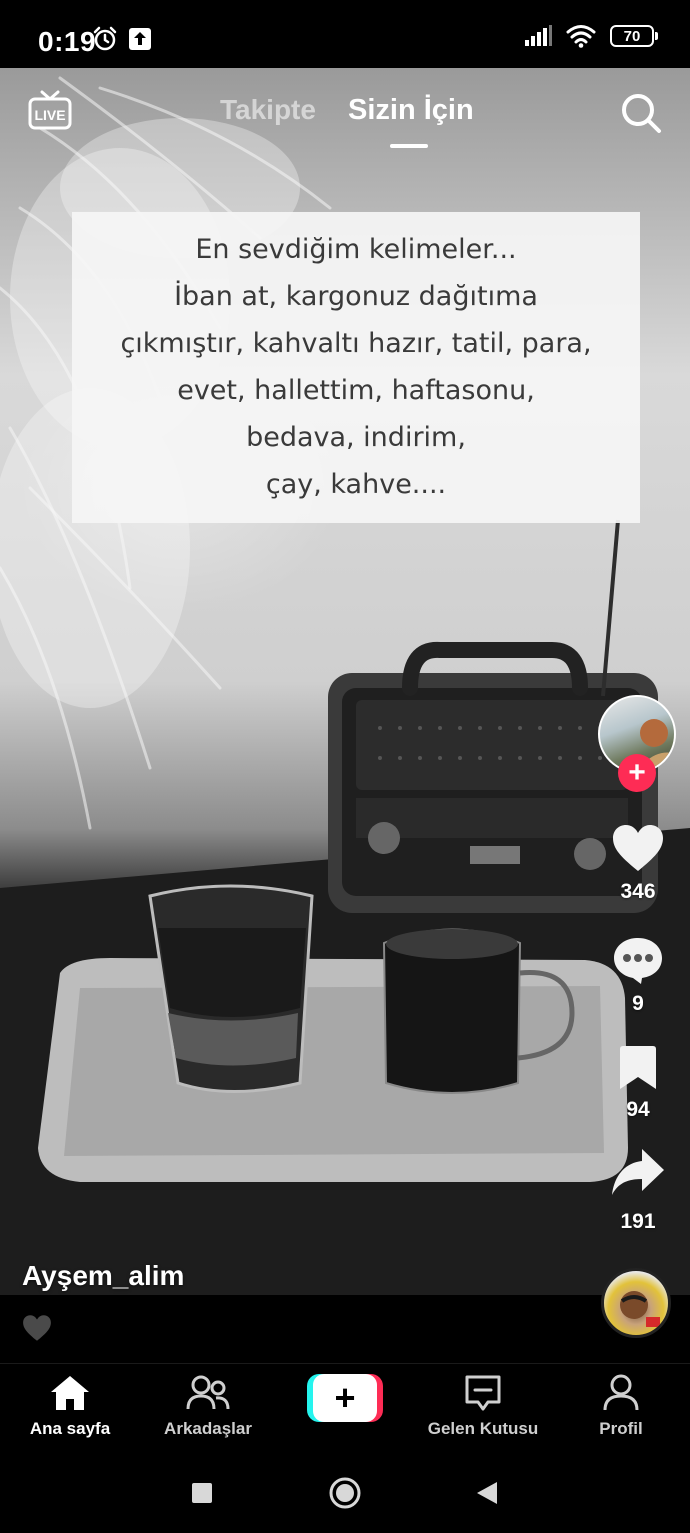  Describe the element at coordinates (538, 35) in the screenshot. I see `signal-icon` at that location.